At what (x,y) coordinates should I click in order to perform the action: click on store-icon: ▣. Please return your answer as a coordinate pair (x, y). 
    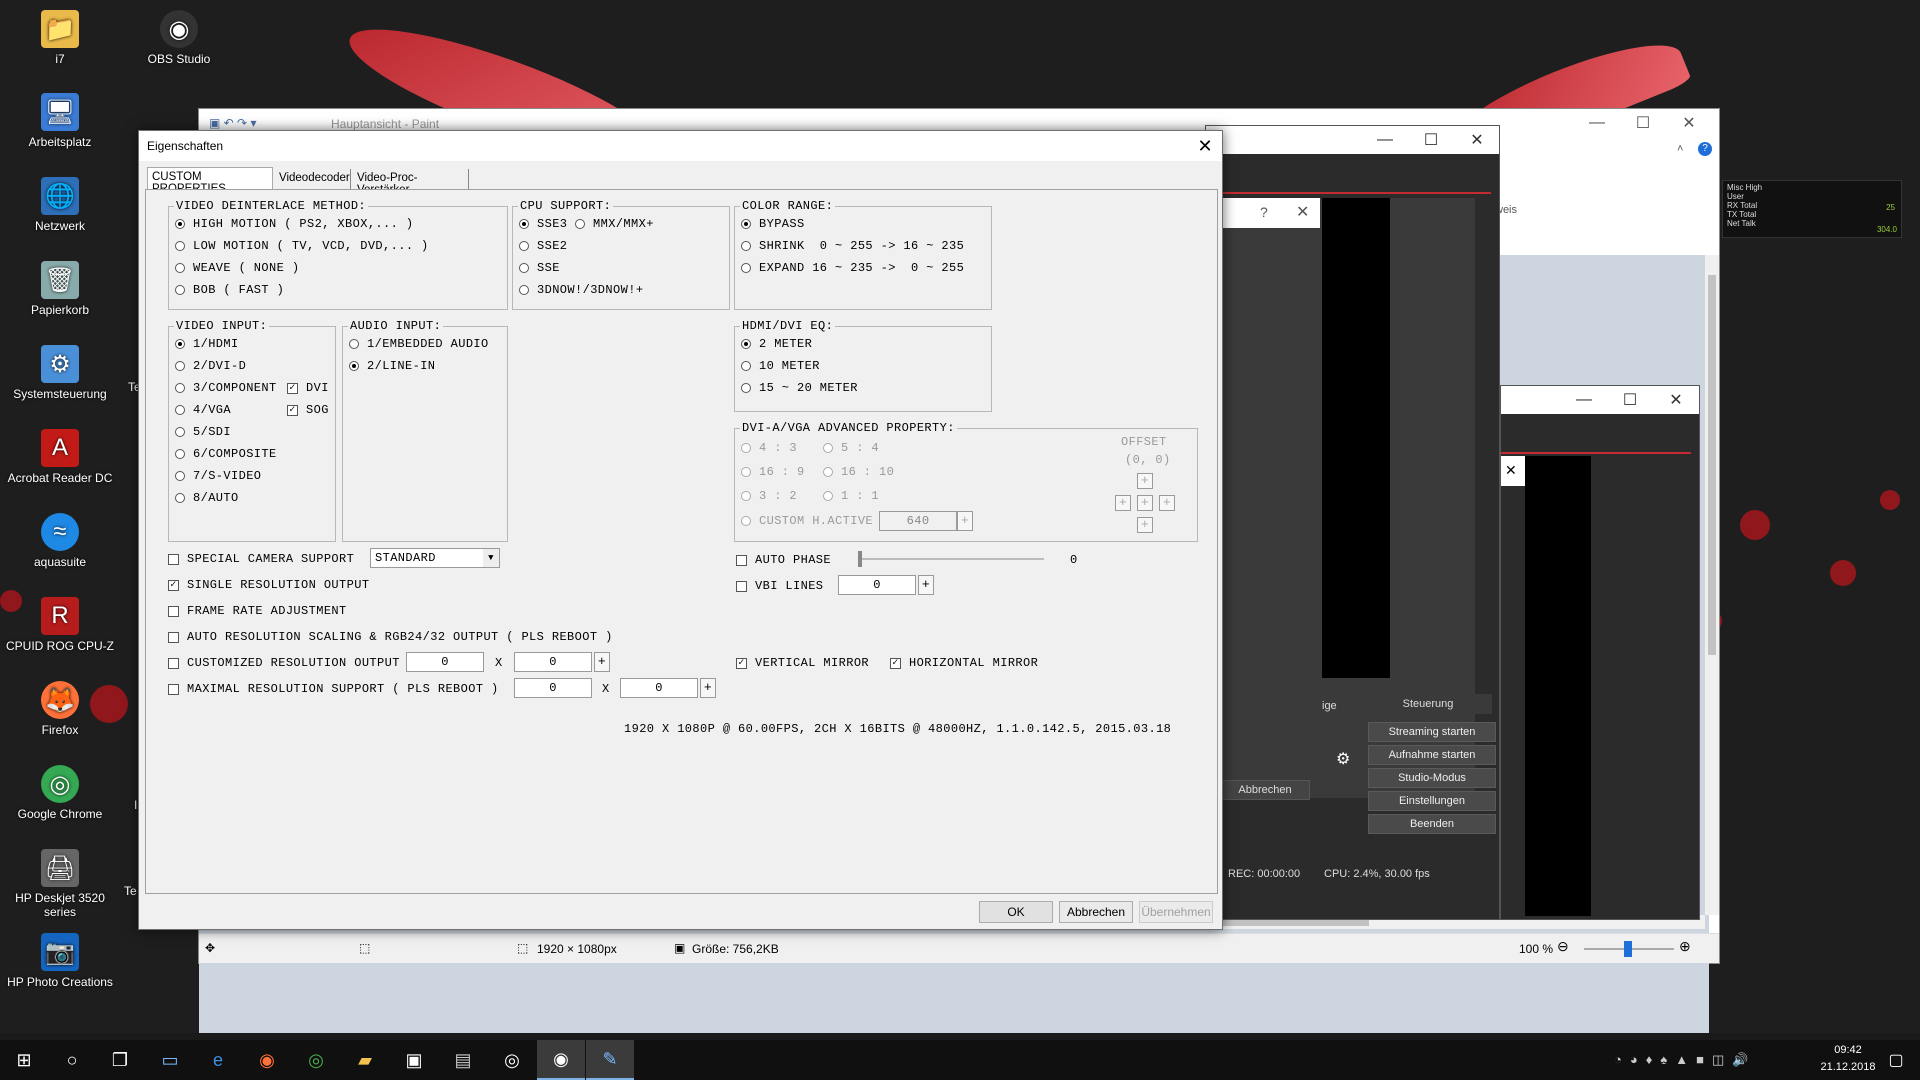
    Looking at the image, I should click on (414, 1060).